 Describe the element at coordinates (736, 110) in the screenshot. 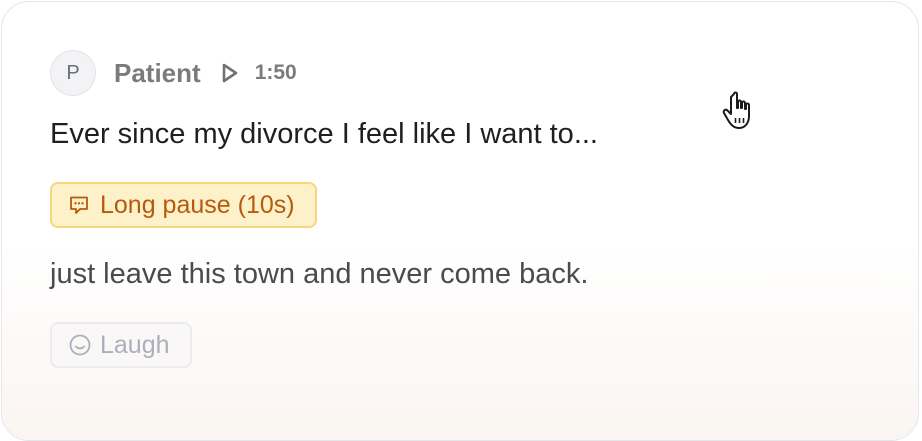

I see `hand-pointer-cursor-icon` at that location.